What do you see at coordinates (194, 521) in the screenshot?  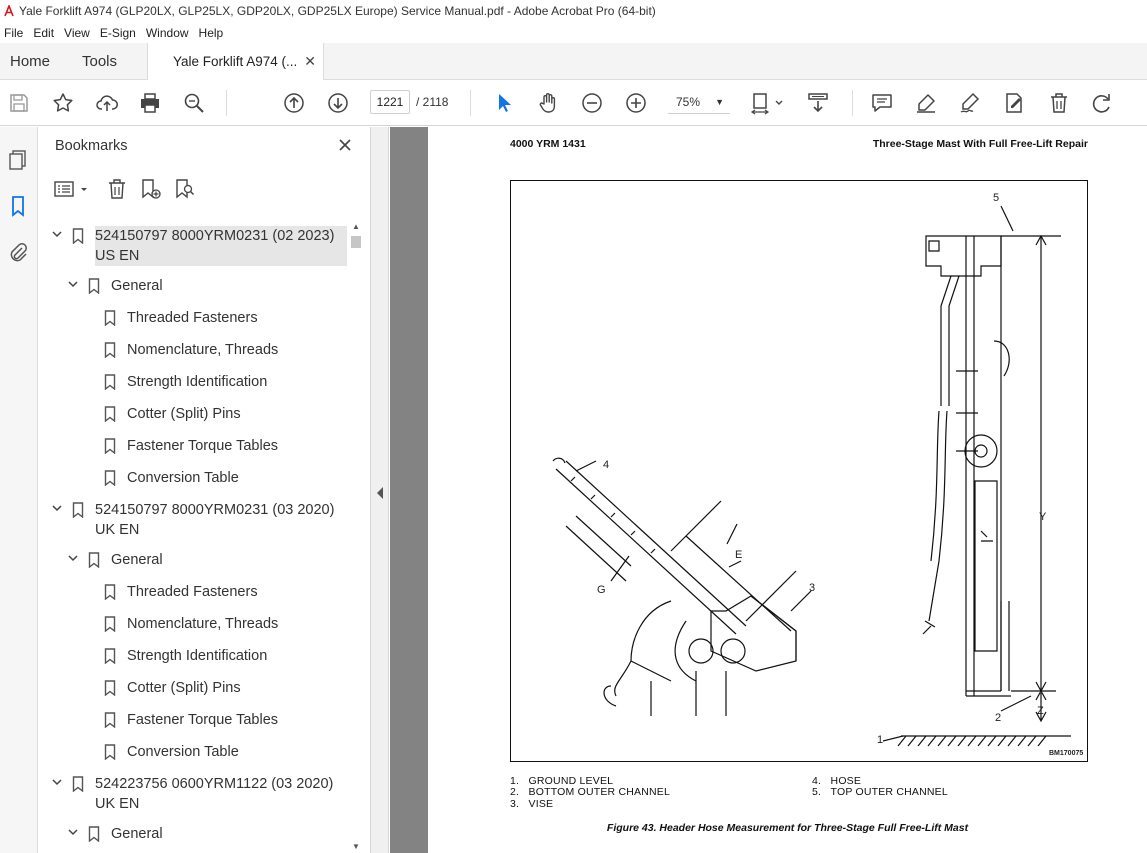 I see `bookmark-document: 524150797 8000YRM0231 (03 2020) UK EN` at bounding box center [194, 521].